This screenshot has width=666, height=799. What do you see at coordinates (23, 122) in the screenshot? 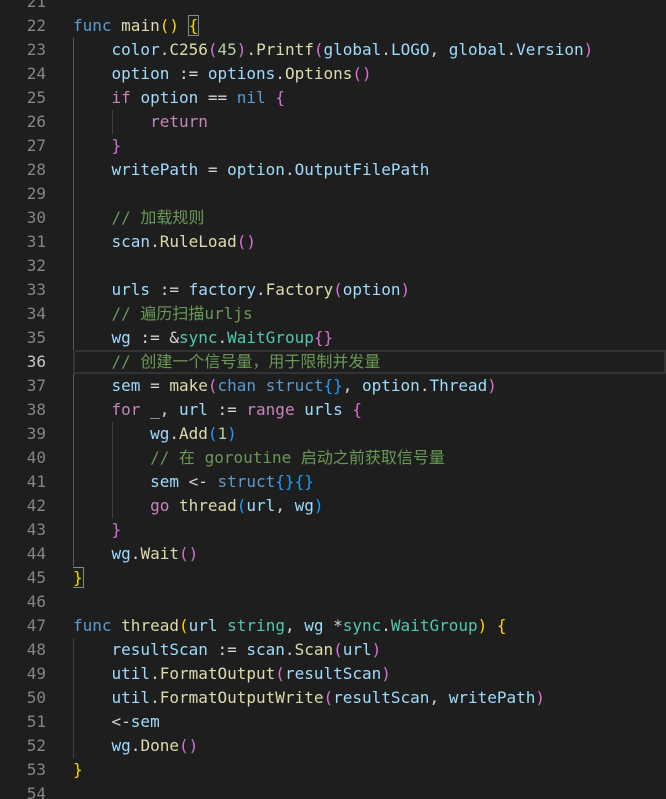
I see `line-number: 26` at bounding box center [23, 122].